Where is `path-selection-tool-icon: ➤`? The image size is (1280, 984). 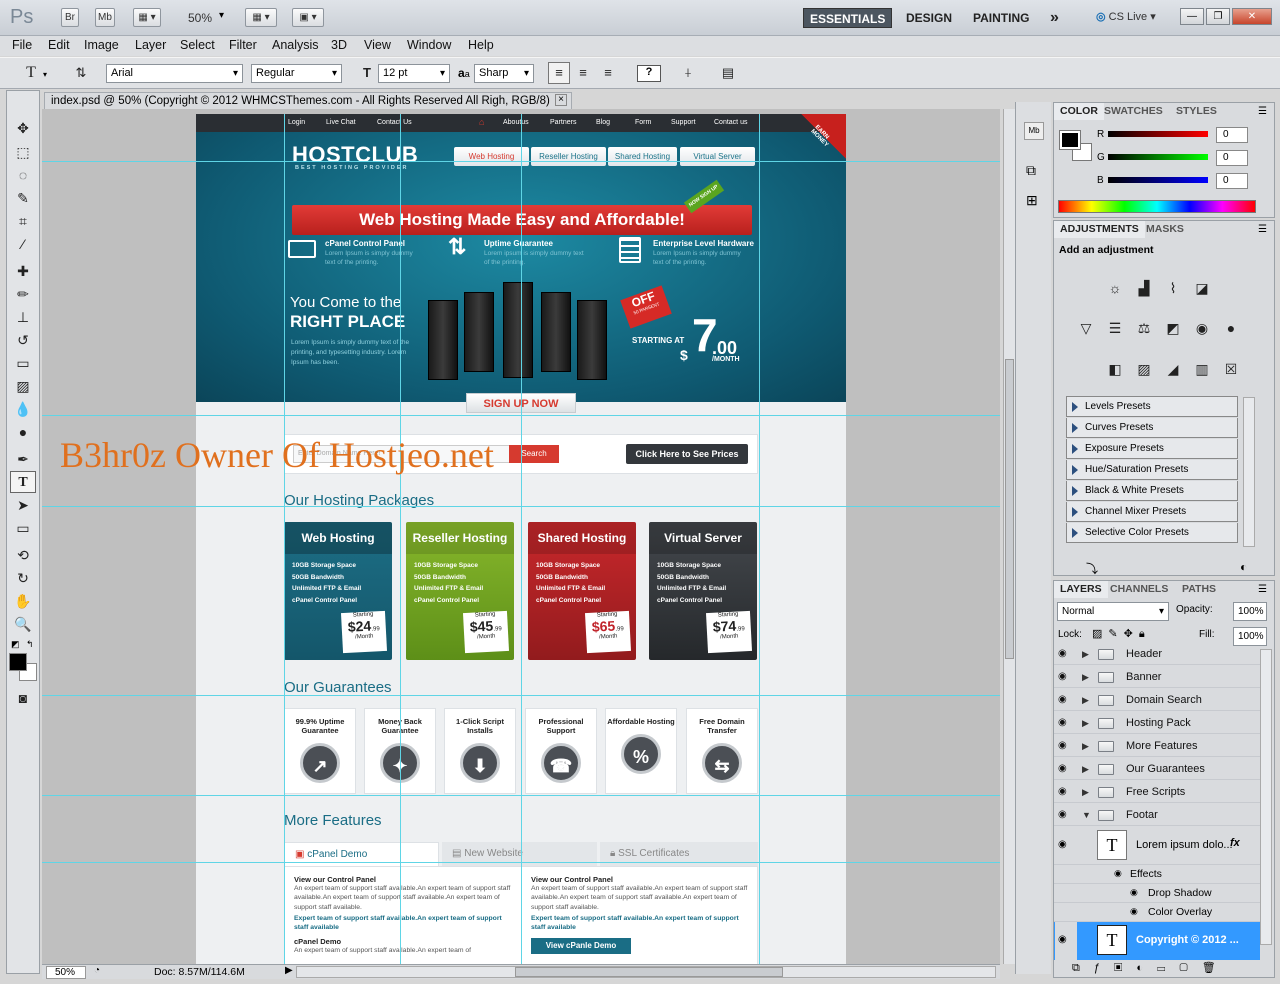
path-selection-tool-icon: ➤ is located at coordinates (23, 505).